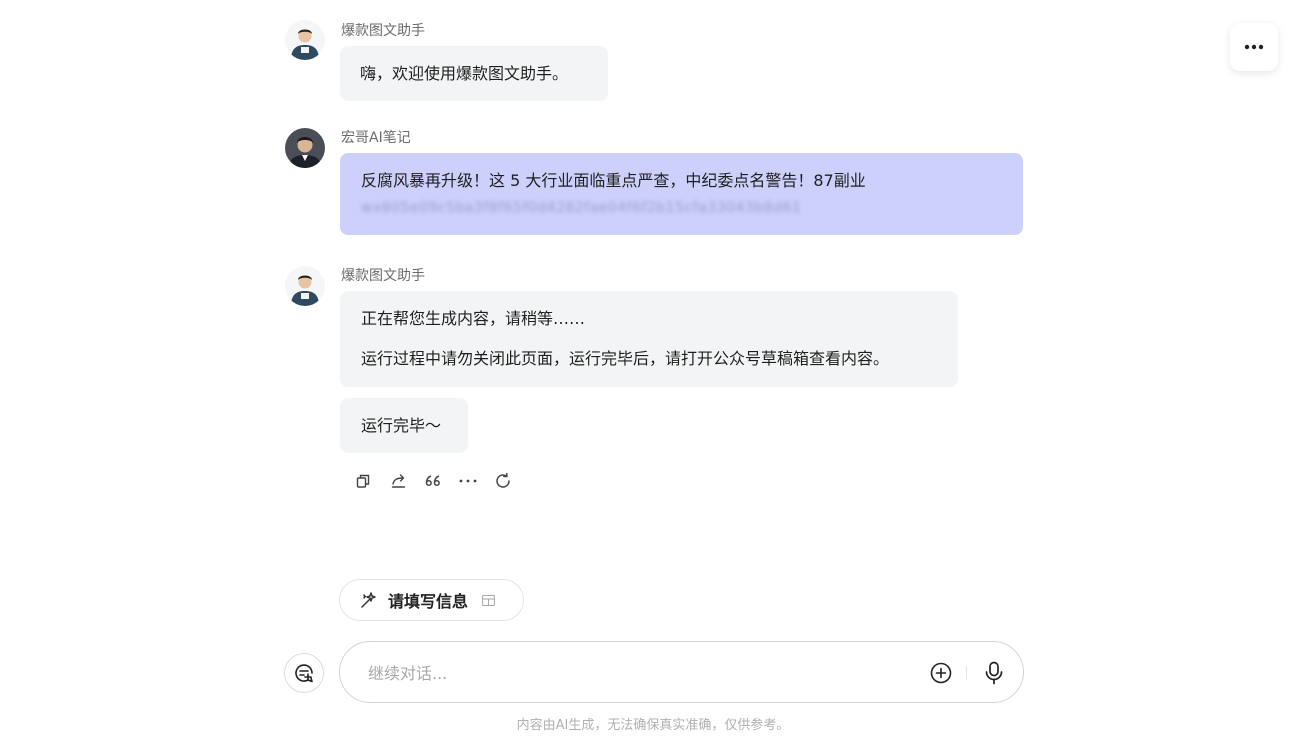  I want to click on user-avatar, so click(305, 148).